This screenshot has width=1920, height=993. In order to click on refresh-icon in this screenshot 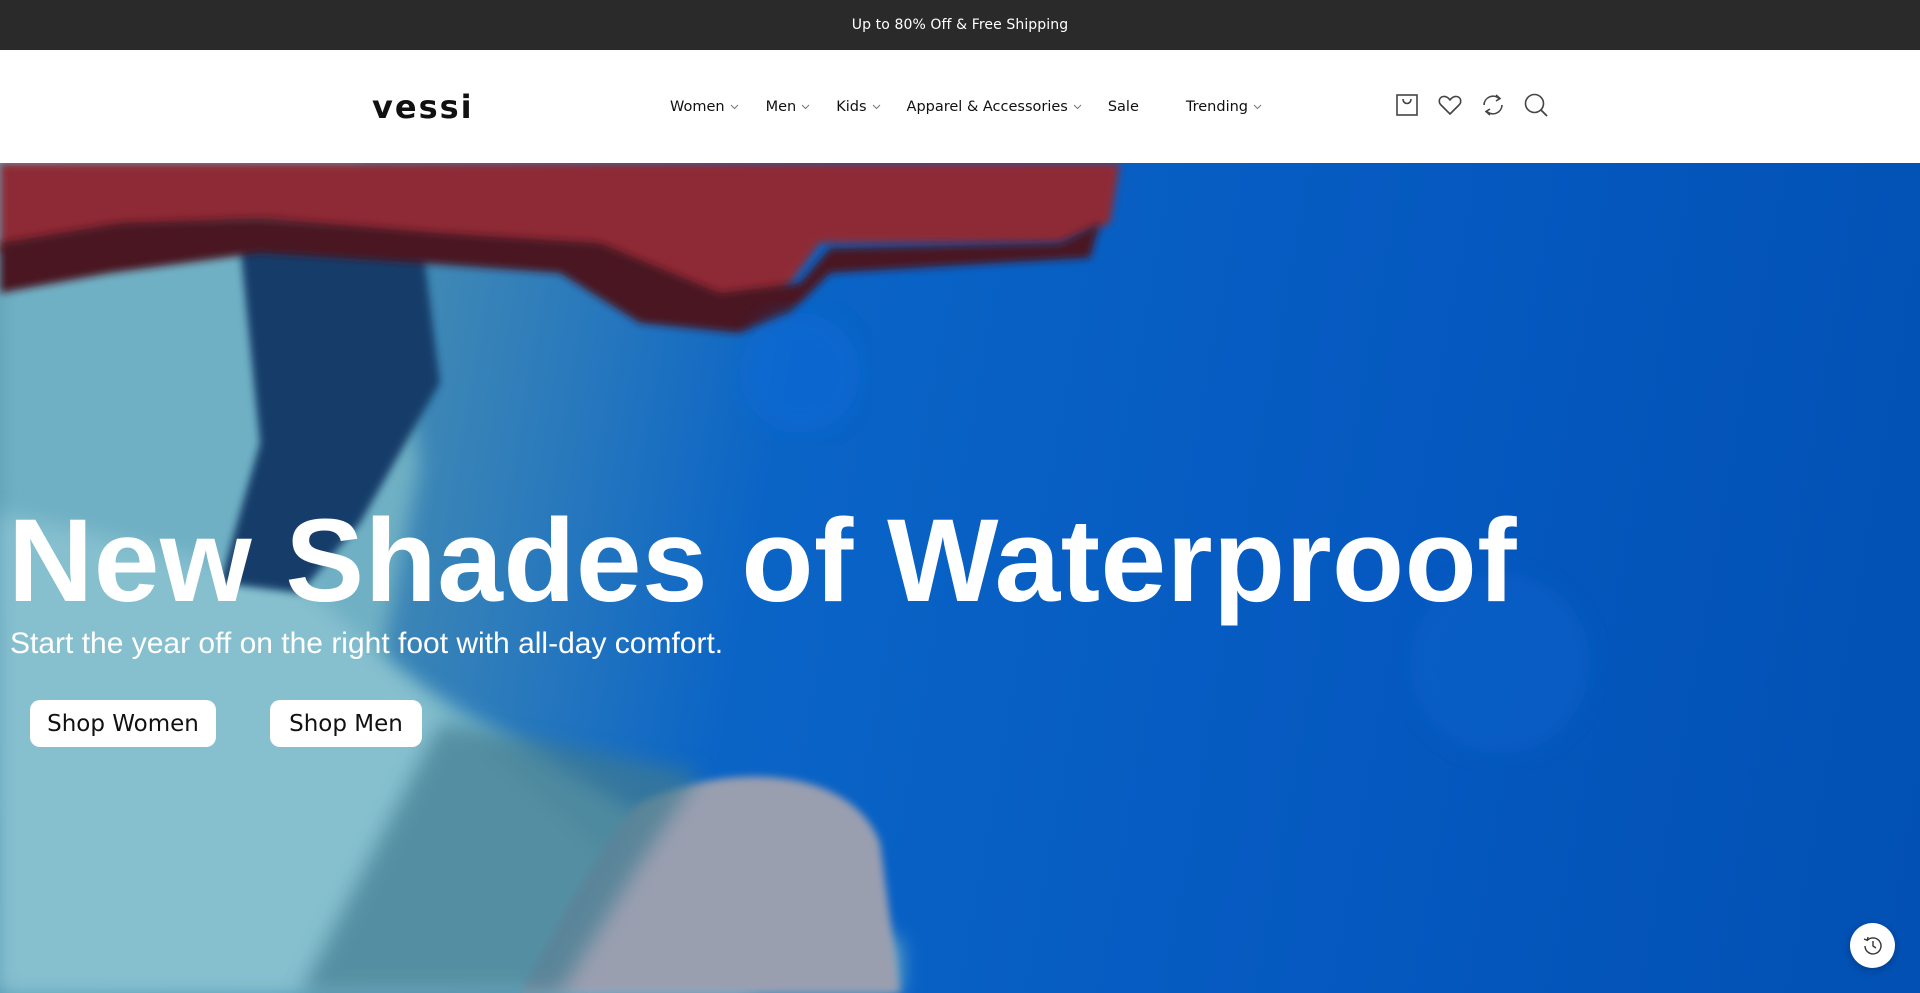, I will do `click(1493, 105)`.